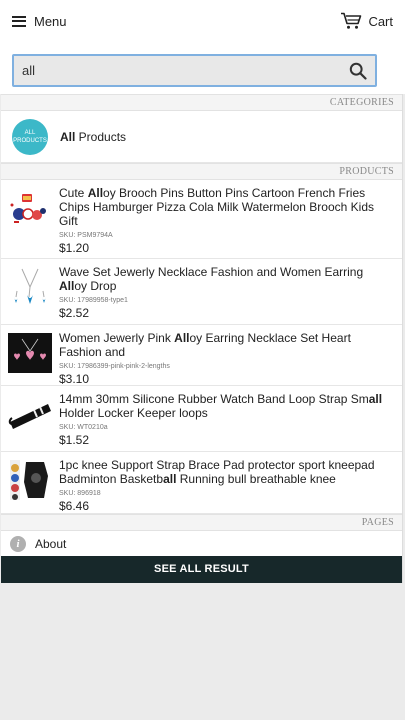  Describe the element at coordinates (201, 569) in the screenshot. I see `see-all-result-button: SEE ALL RESULT` at that location.